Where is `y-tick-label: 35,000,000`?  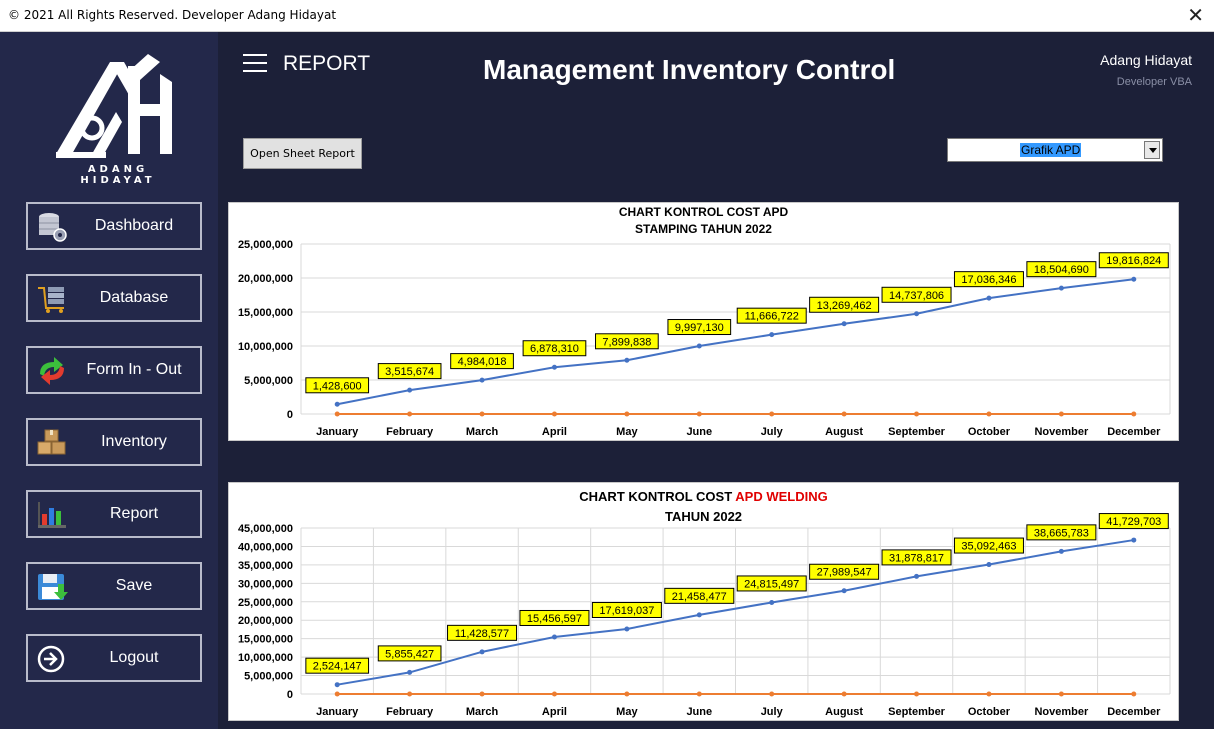 y-tick-label: 35,000,000 is located at coordinates (265, 566).